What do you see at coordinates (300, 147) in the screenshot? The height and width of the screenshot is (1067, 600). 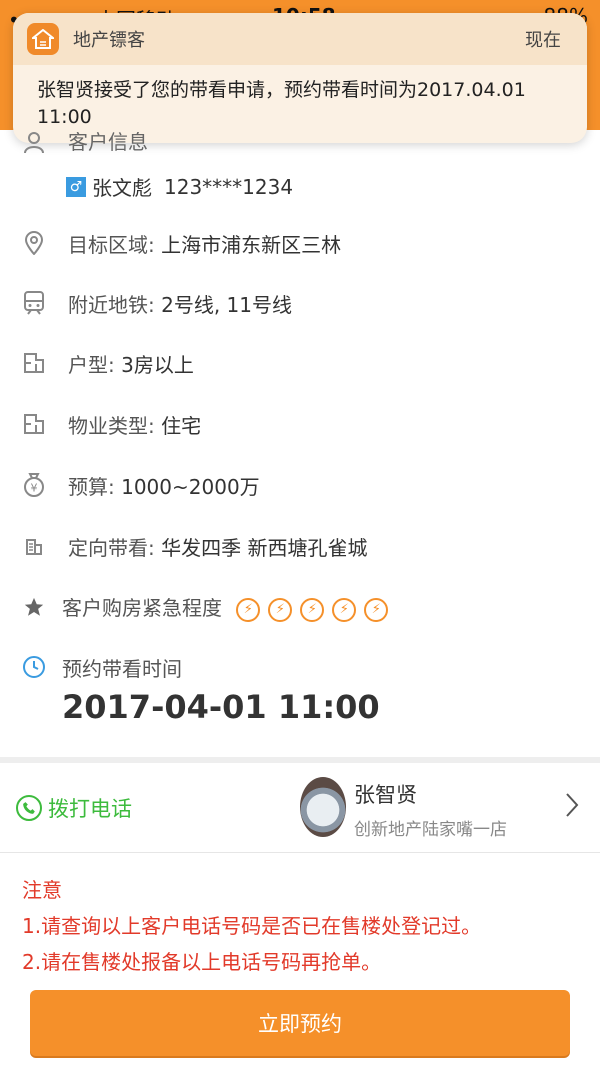 I see `client-info-header: 客户信息` at bounding box center [300, 147].